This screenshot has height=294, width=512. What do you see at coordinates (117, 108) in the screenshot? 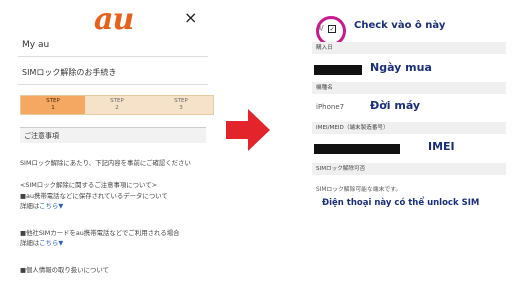
I see `step-number: 2` at bounding box center [117, 108].